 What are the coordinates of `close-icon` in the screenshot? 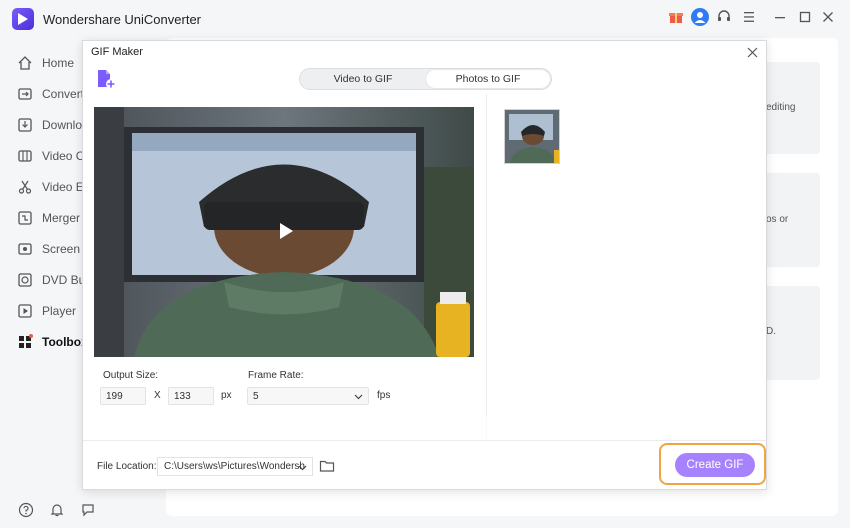 It's located at (828, 17).